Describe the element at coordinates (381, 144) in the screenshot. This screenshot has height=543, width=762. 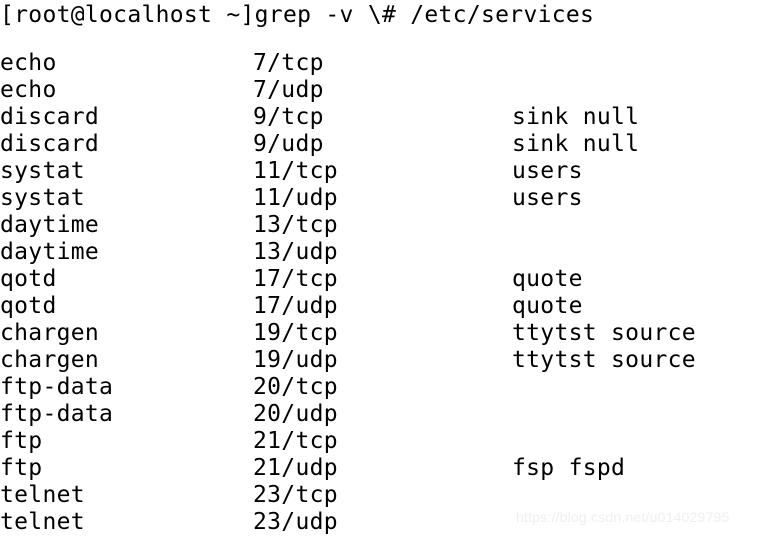
I see `service-row: discard 9/udp sink null` at that location.